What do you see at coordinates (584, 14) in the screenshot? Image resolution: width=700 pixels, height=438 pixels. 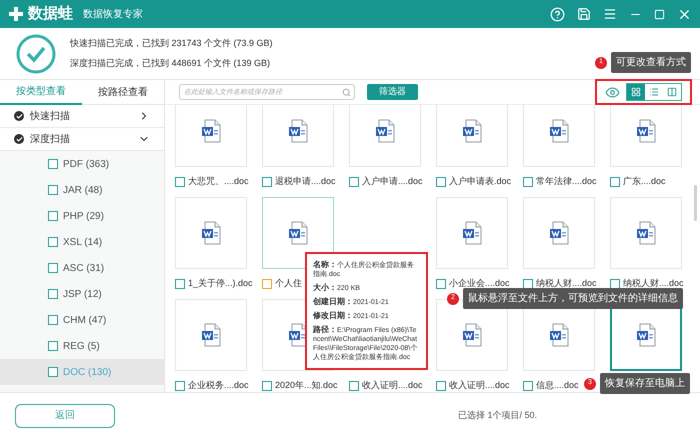 I see `save-icon` at bounding box center [584, 14].